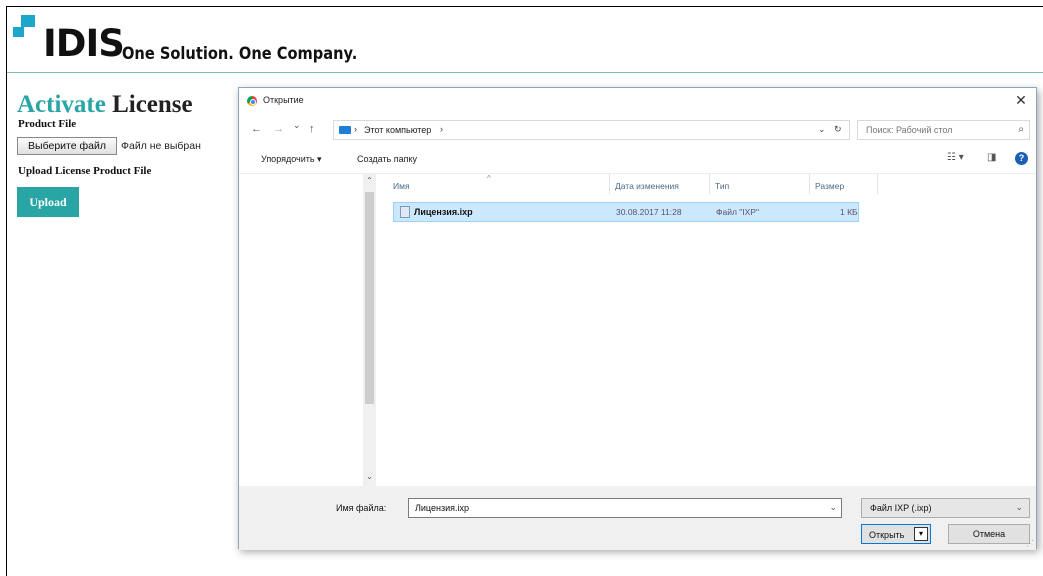 Image resolution: width=1043 pixels, height=576 pixels. What do you see at coordinates (291, 159) in the screenshot?
I see `organize-menu-button: Упорядочить ▾` at bounding box center [291, 159].